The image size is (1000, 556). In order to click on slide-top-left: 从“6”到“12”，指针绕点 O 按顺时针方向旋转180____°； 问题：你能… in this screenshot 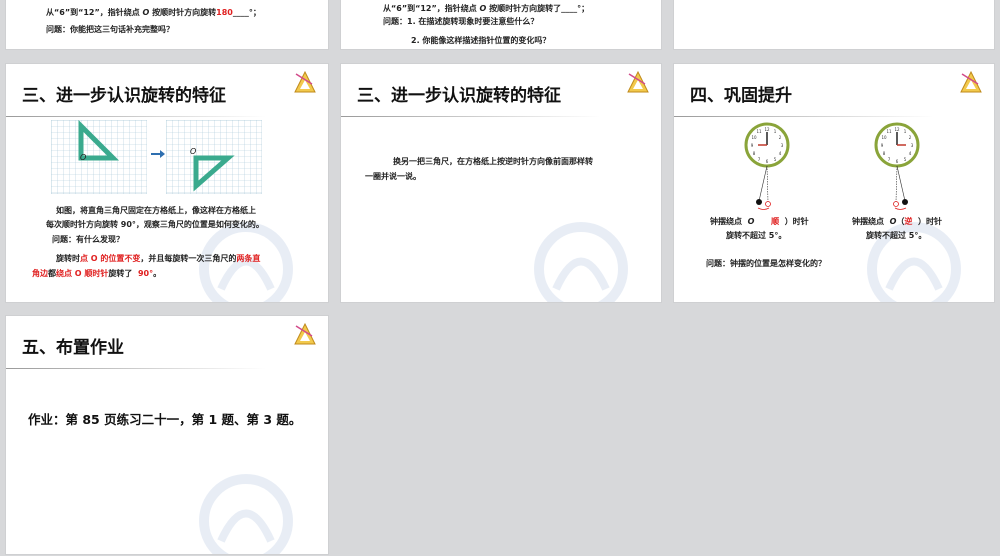, I will do `click(167, 25)`.